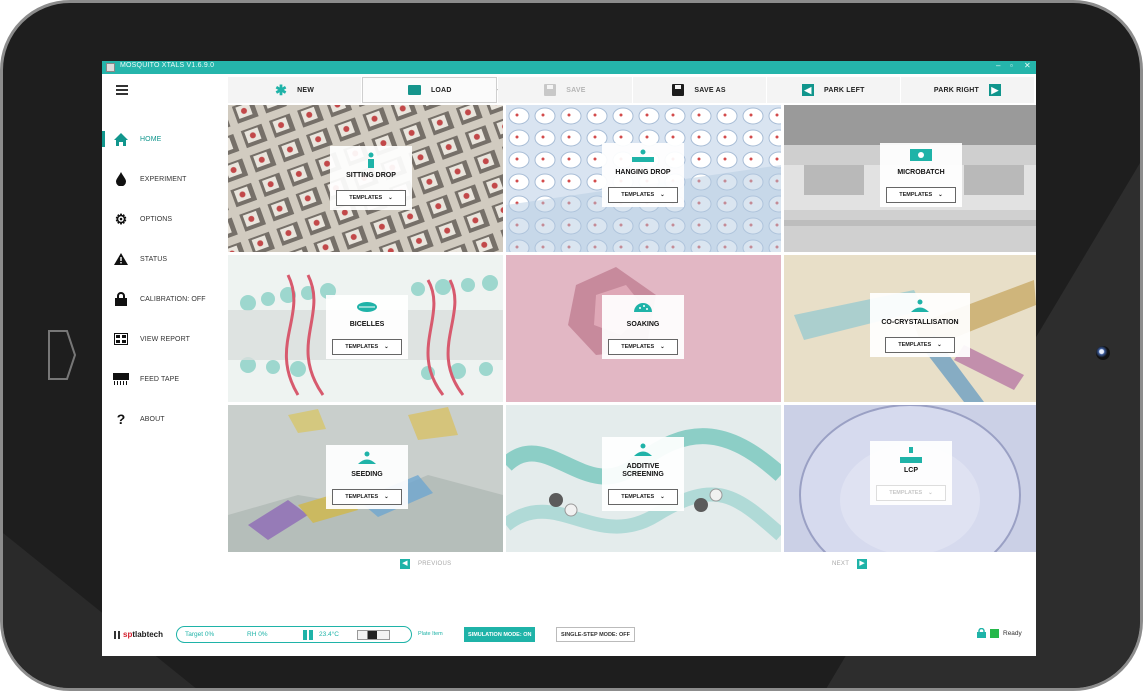 This screenshot has height=691, width=1143. I want to click on sidebar-item-status: STATUS, so click(165, 259).